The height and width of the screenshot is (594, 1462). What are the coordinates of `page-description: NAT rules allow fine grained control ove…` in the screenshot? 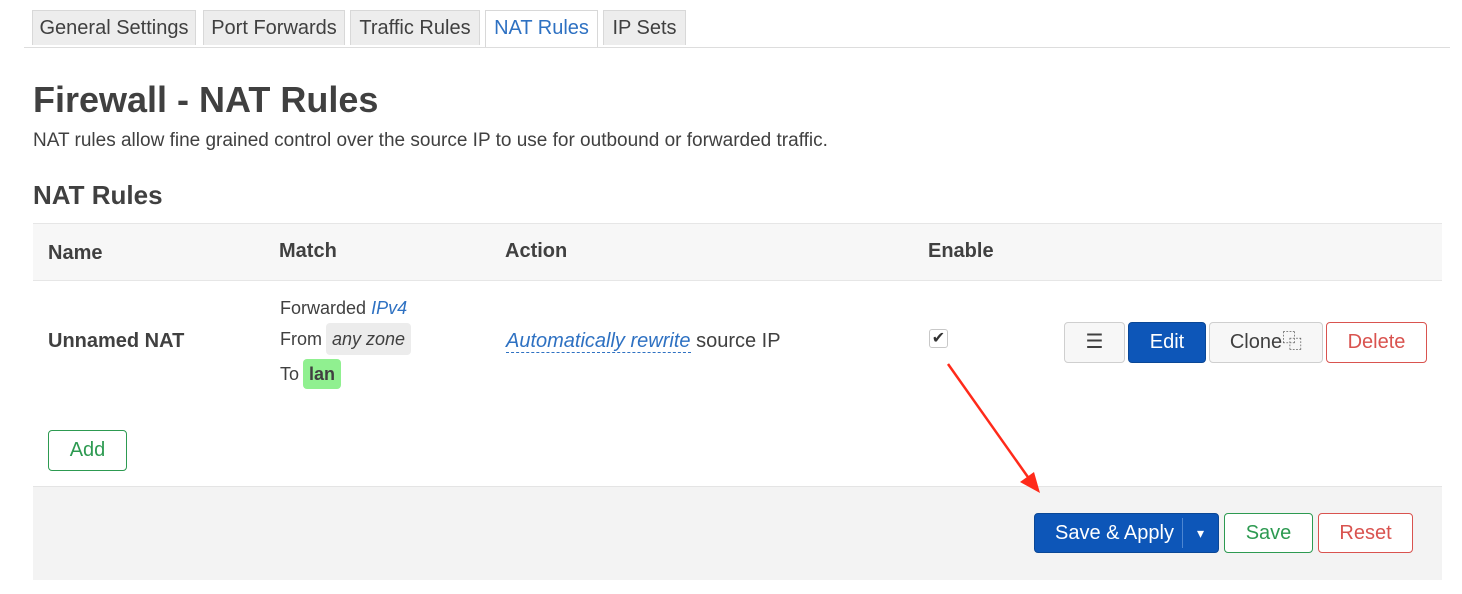 It's located at (430, 140).